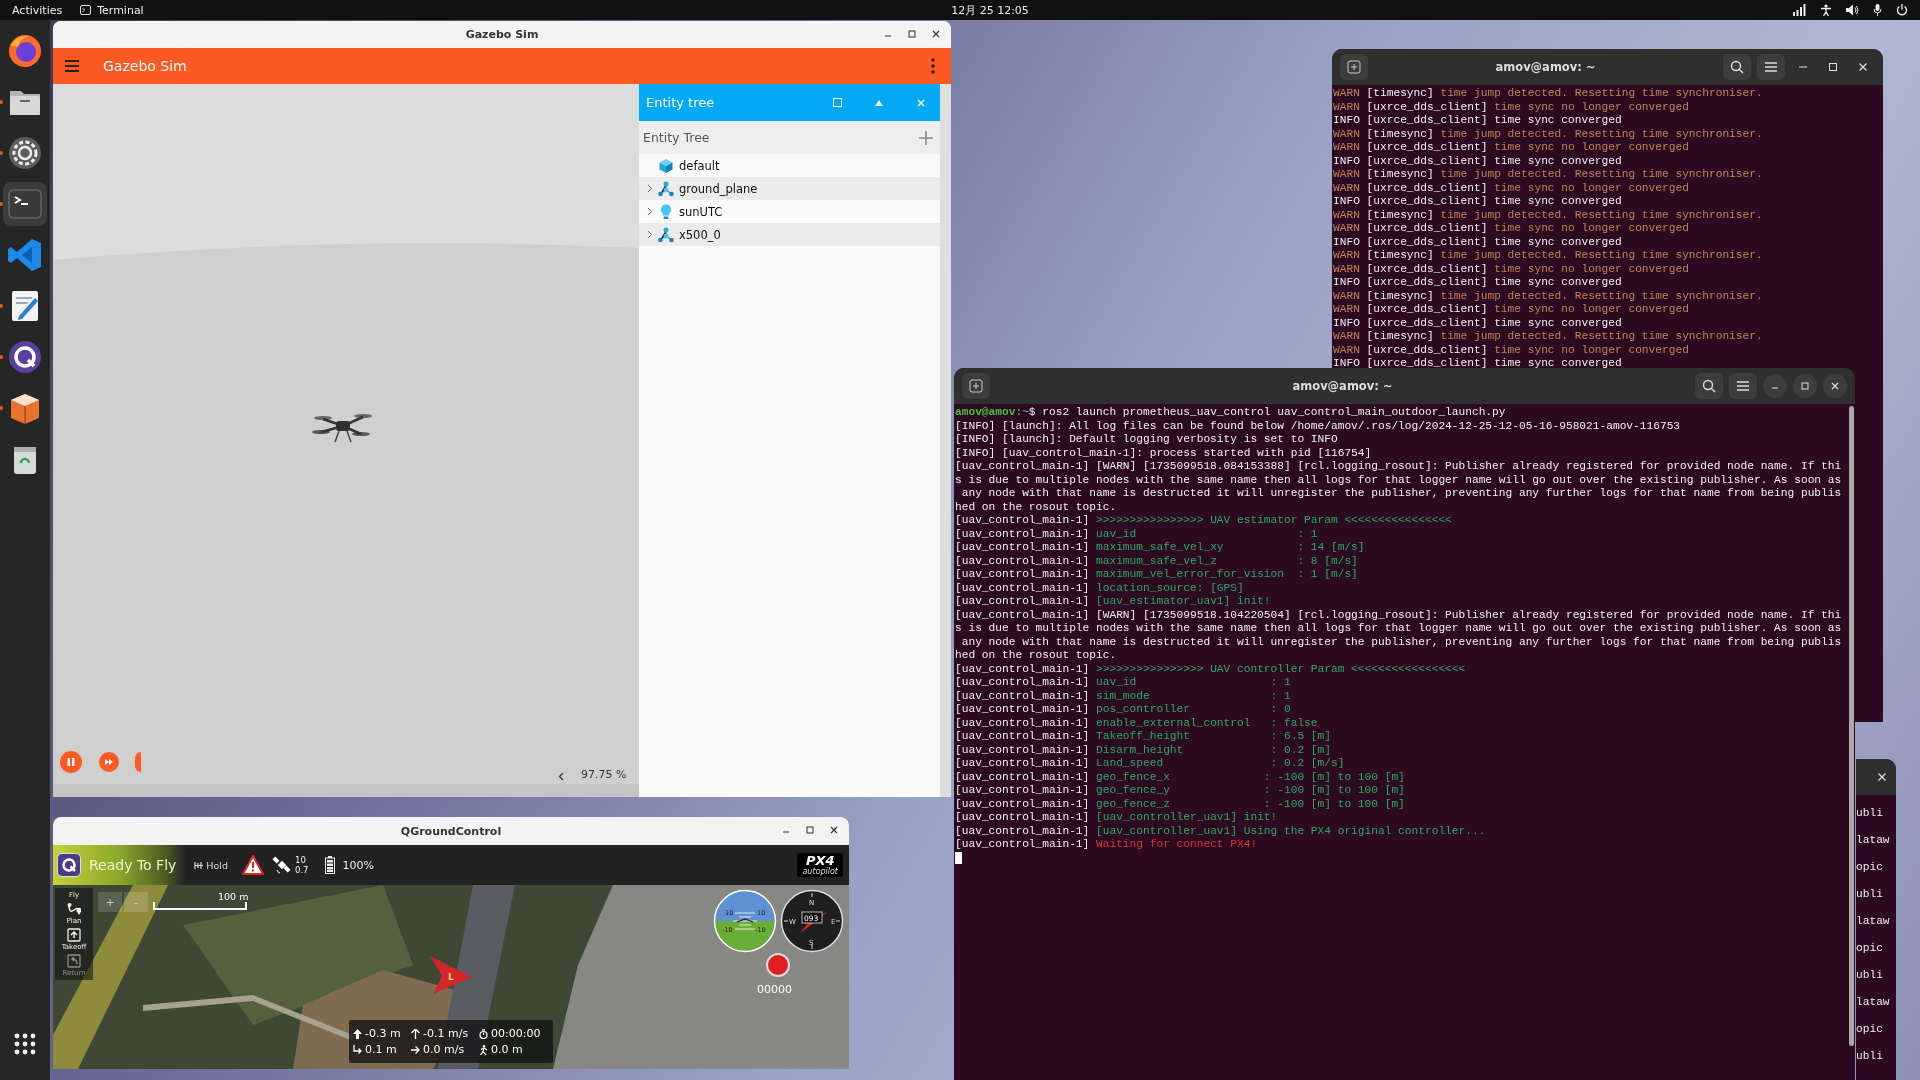 Image resolution: width=1920 pixels, height=1080 pixels. What do you see at coordinates (789, 234) in the screenshot?
I see `tree-item: x500_0` at bounding box center [789, 234].